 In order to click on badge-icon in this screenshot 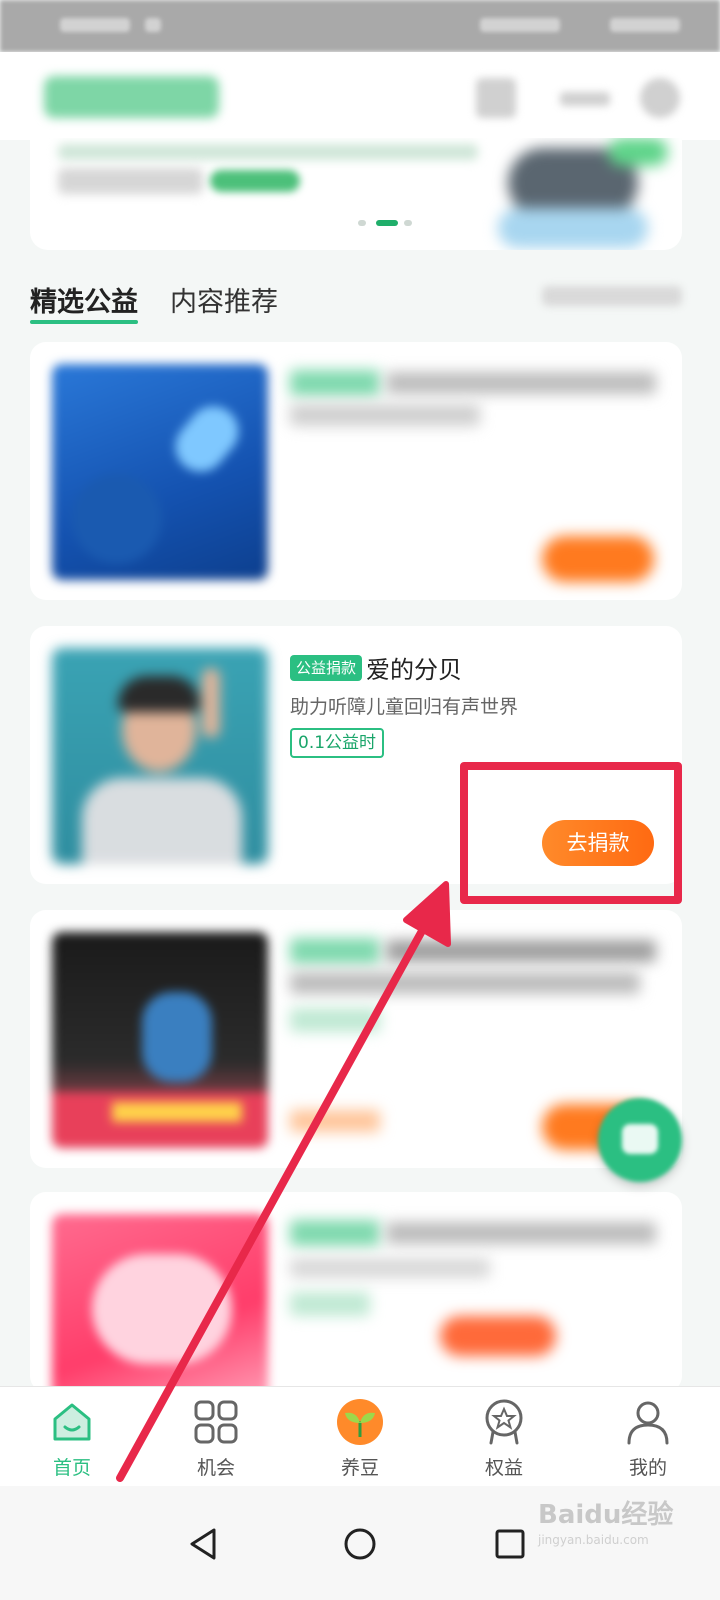, I will do `click(504, 1422)`.